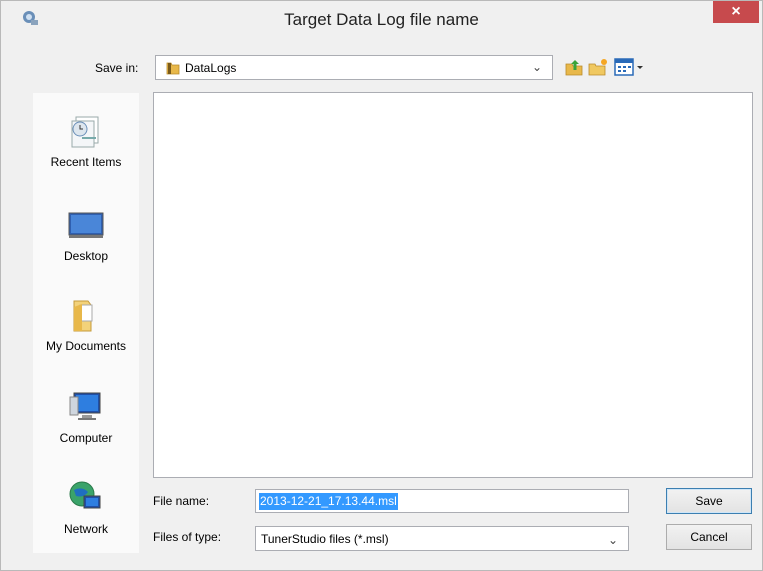 The height and width of the screenshot is (571, 763). What do you see at coordinates (85, 406) in the screenshot?
I see `computer-icon` at bounding box center [85, 406].